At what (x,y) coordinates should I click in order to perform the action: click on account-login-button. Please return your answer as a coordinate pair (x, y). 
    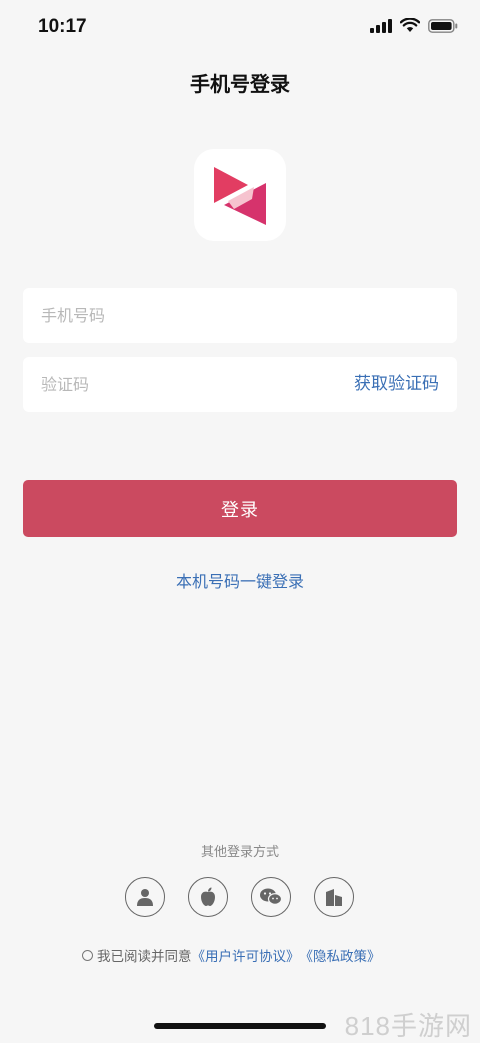
    Looking at the image, I should click on (145, 897).